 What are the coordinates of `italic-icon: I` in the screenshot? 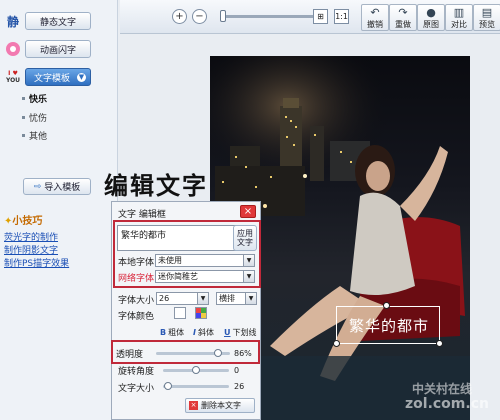 It's located at (194, 332).